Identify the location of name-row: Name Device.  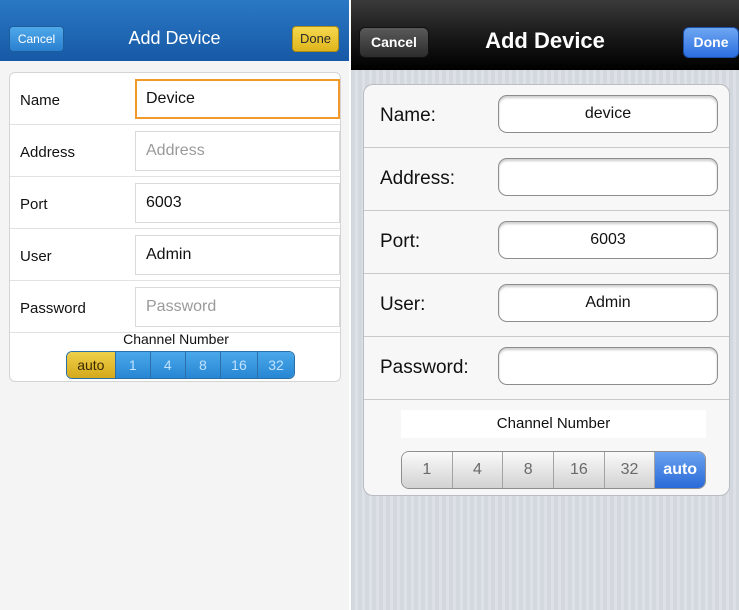
(175, 99).